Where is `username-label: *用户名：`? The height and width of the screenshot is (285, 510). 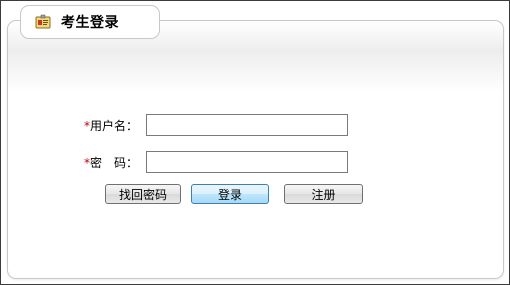 username-label: *用户名： is located at coordinates (115, 125).